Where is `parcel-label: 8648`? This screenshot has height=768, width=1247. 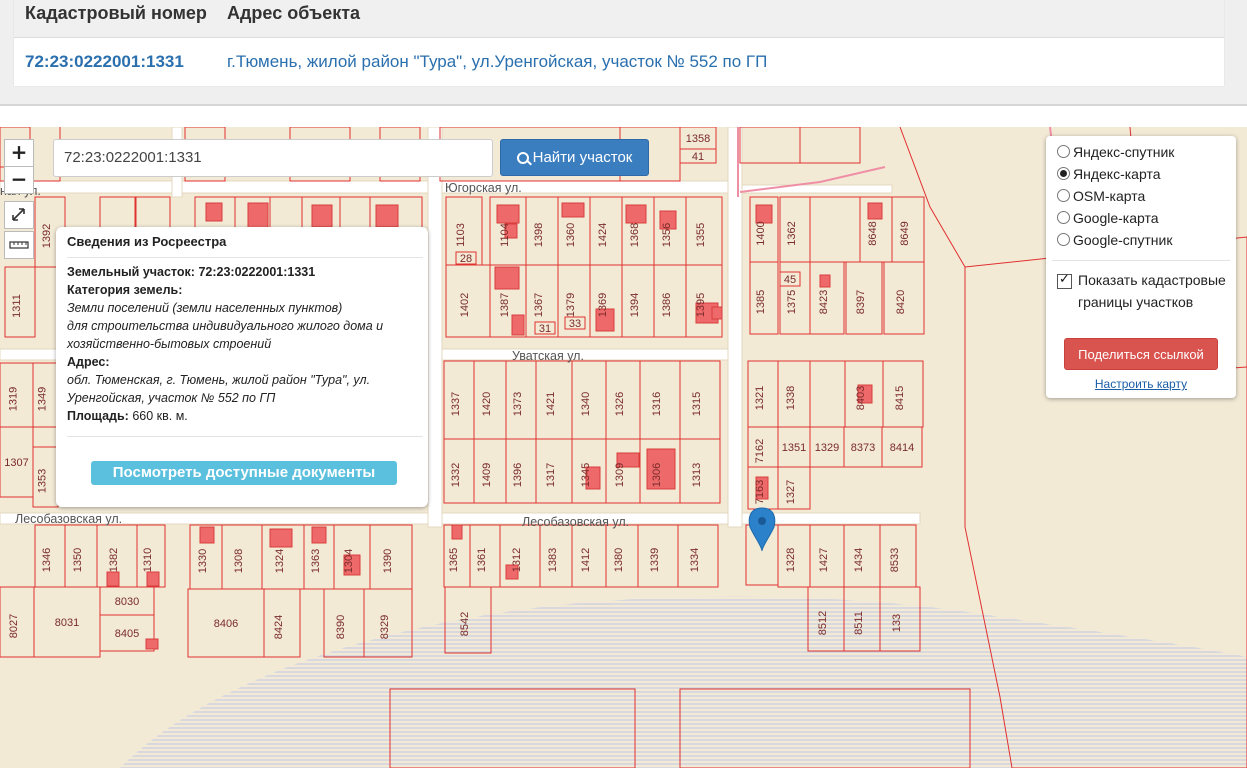
parcel-label: 8648 is located at coordinates (873, 233).